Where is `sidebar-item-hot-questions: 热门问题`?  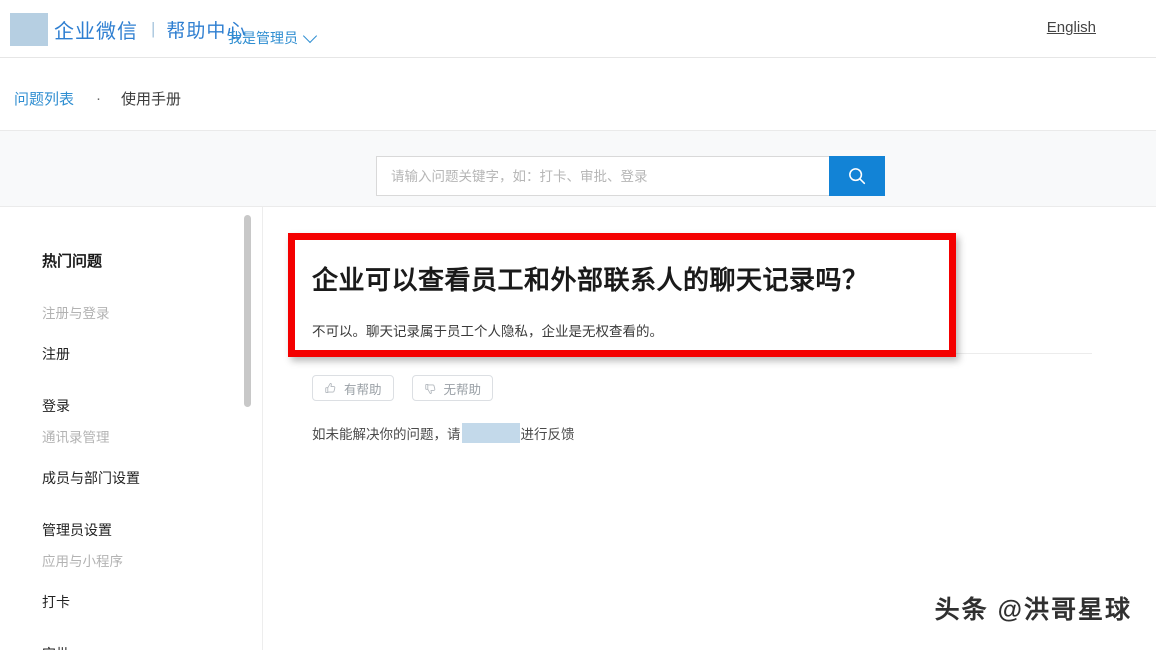 sidebar-item-hot-questions: 热门问题 is located at coordinates (72, 260).